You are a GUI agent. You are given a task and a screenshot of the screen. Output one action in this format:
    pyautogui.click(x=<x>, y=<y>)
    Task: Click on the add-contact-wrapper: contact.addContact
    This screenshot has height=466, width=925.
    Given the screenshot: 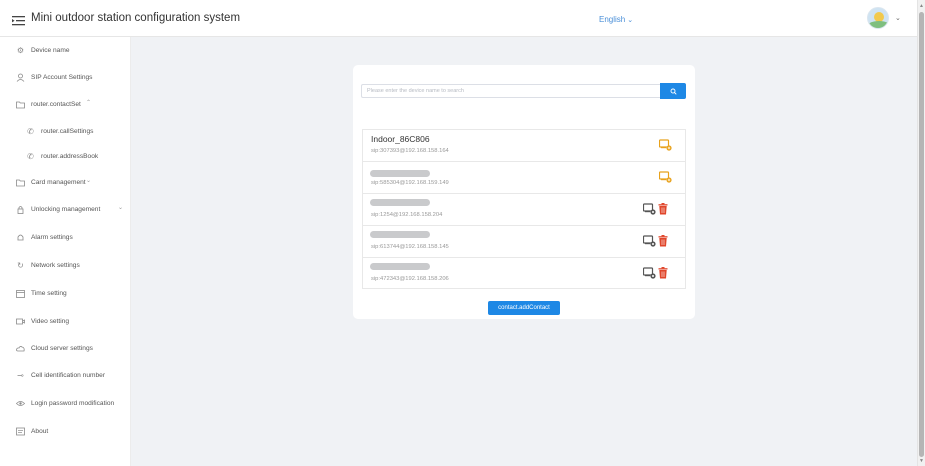 What is the action you would take?
    pyautogui.click(x=524, y=305)
    